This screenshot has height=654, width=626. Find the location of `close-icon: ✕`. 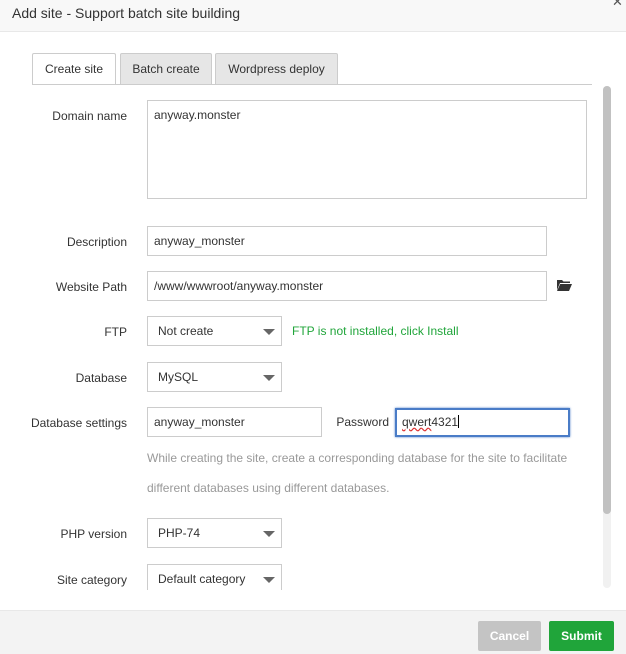

close-icon: ✕ is located at coordinates (619, 4).